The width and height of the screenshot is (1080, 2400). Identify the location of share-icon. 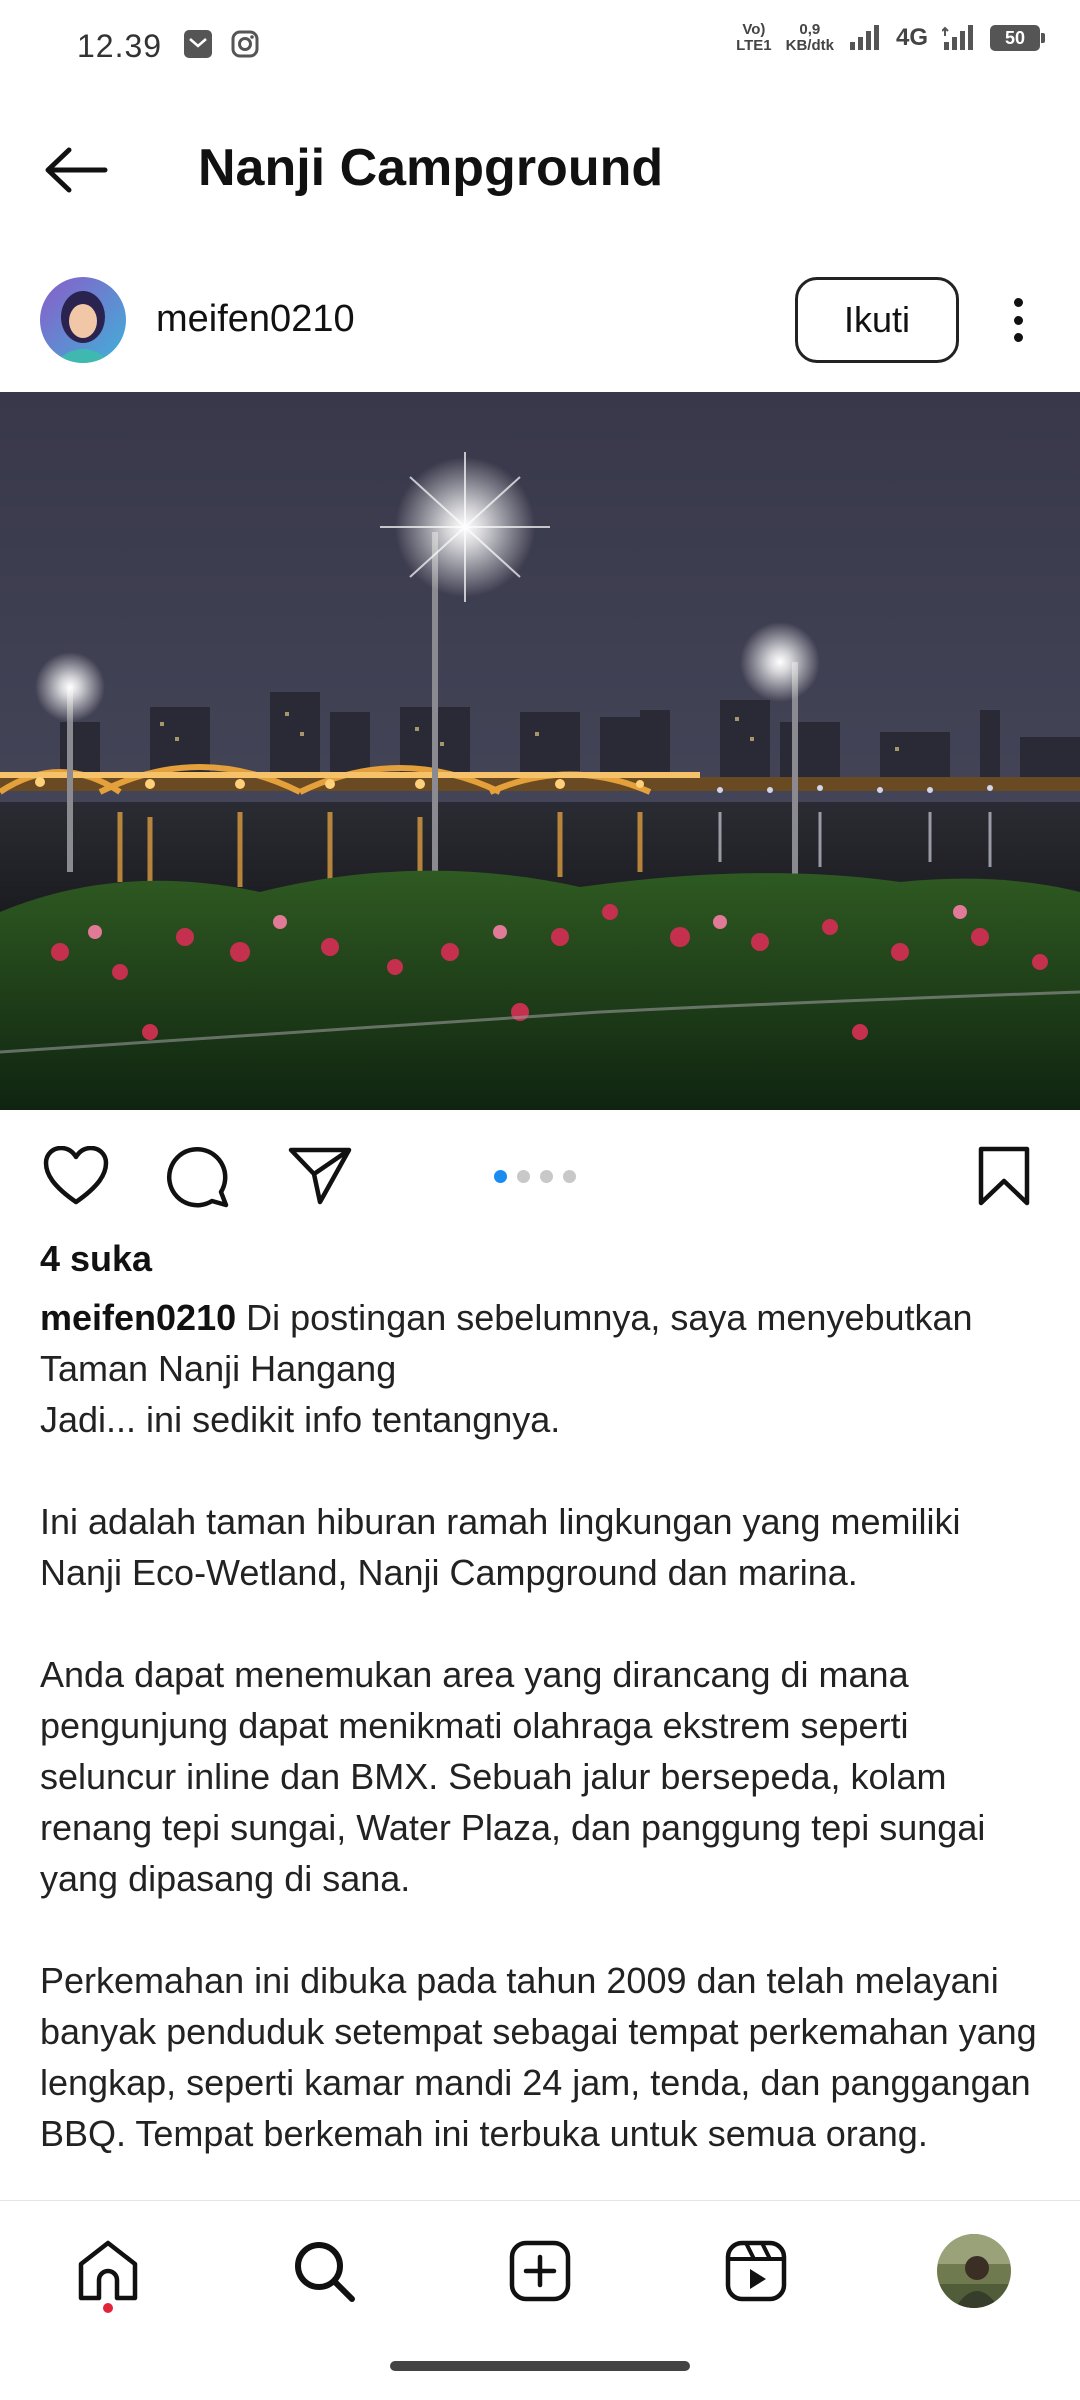
(320, 1176).